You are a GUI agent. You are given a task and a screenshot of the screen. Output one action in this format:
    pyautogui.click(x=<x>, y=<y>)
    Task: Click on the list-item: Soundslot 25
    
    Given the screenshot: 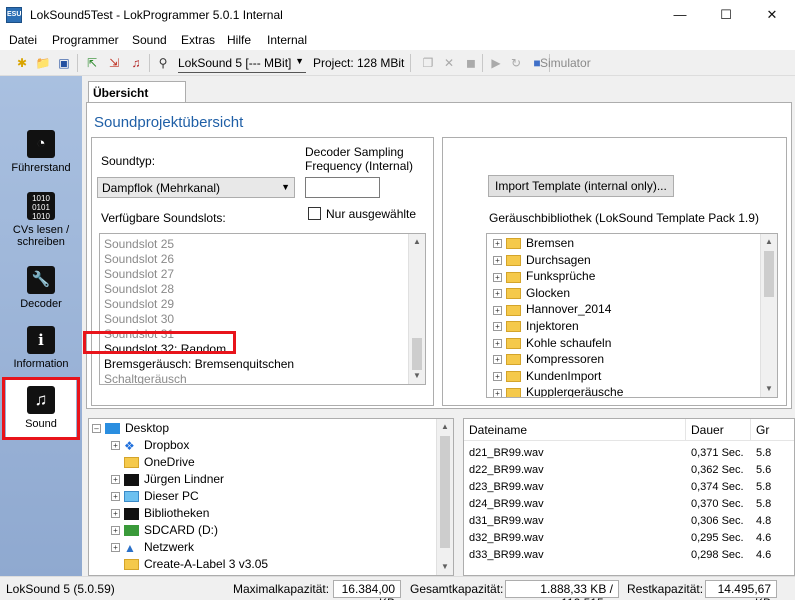 What is the action you would take?
    pyautogui.click(x=262, y=244)
    